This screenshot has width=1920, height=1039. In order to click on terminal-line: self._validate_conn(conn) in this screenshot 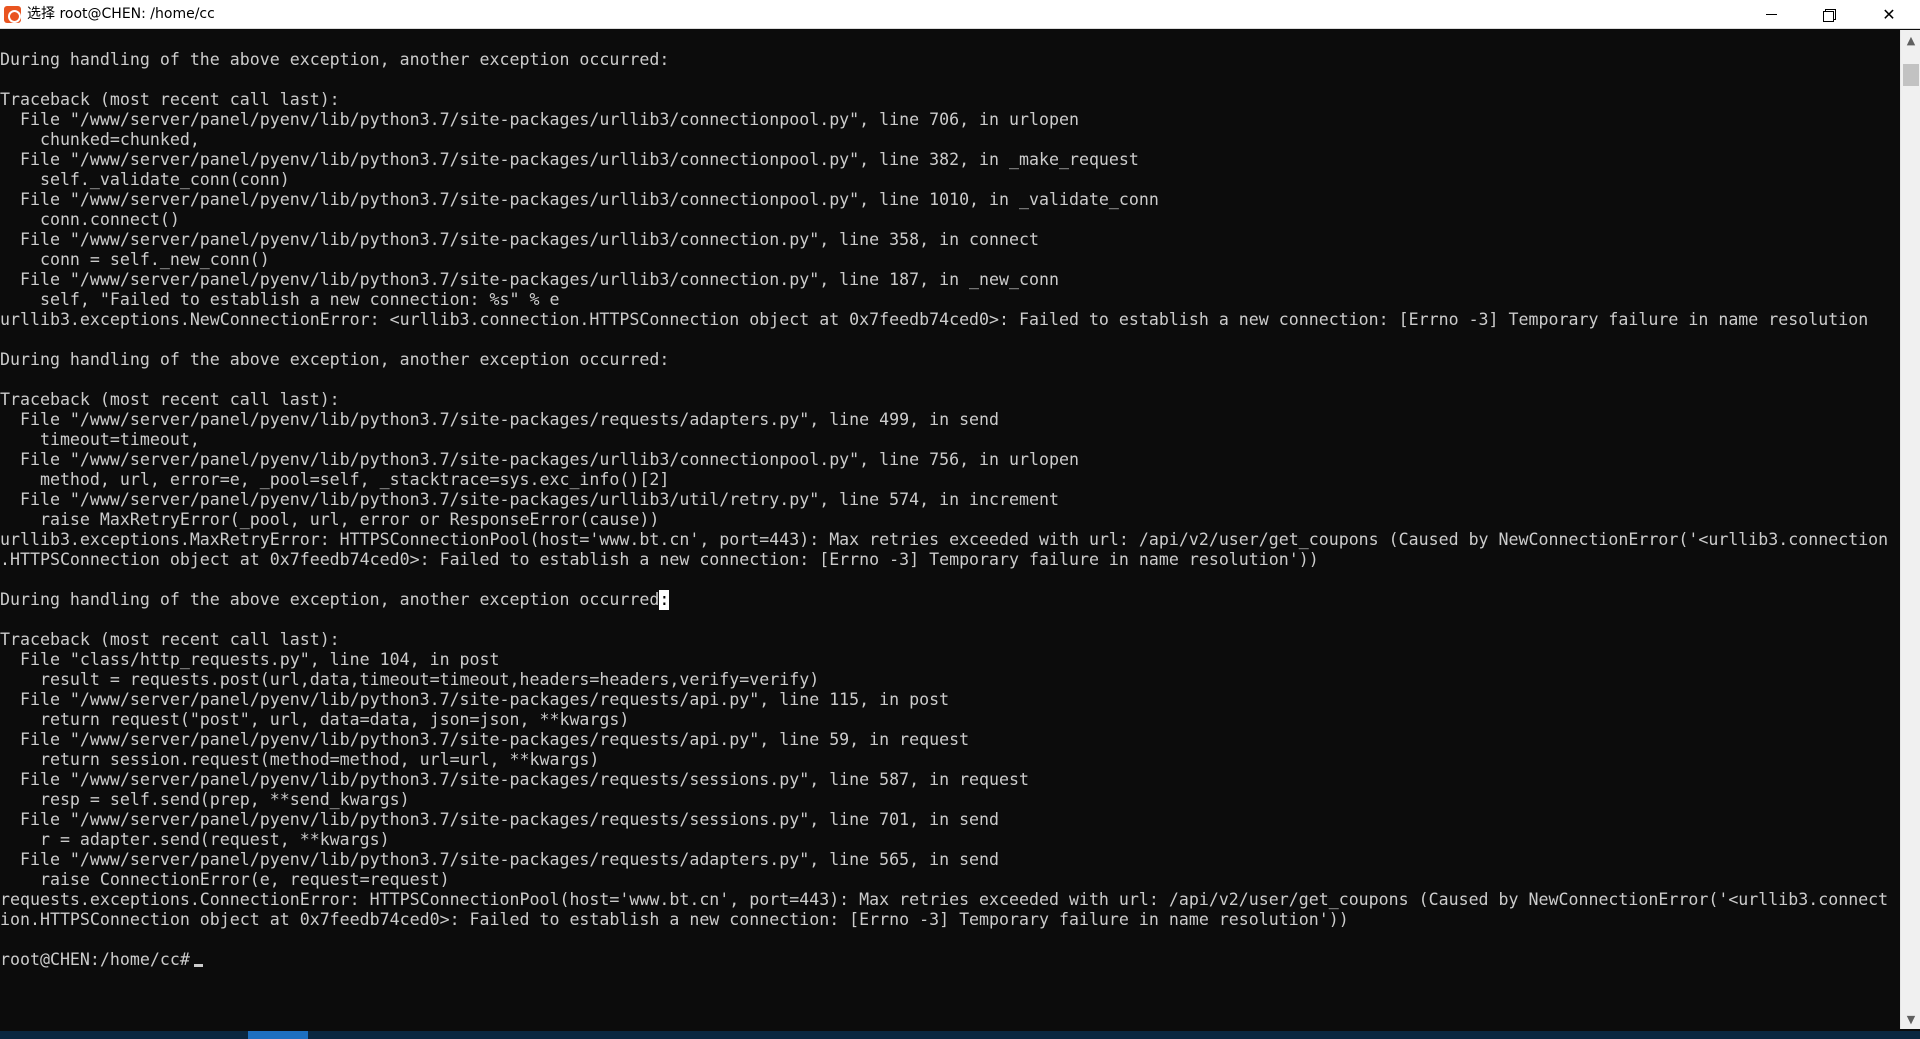, I will do `click(145, 179)`.